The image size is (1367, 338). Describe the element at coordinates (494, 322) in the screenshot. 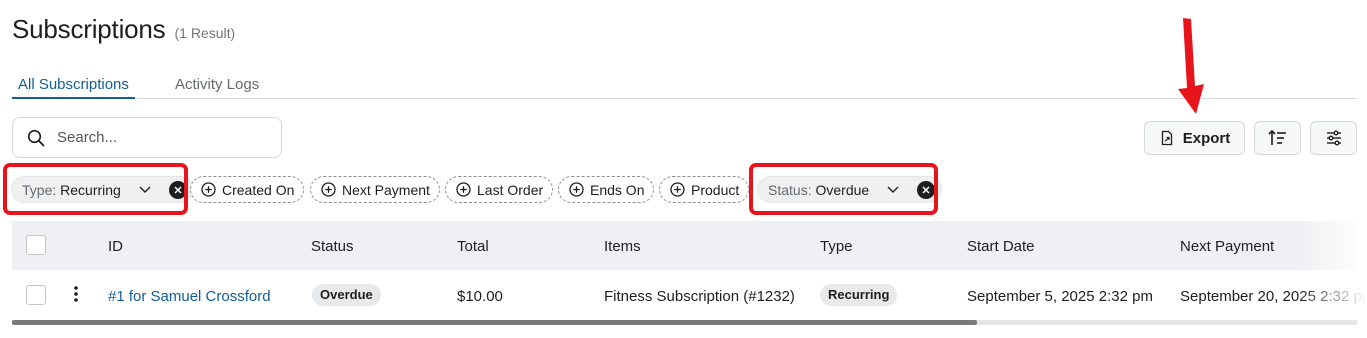

I see `horizontal-scrollbar-thumb` at that location.